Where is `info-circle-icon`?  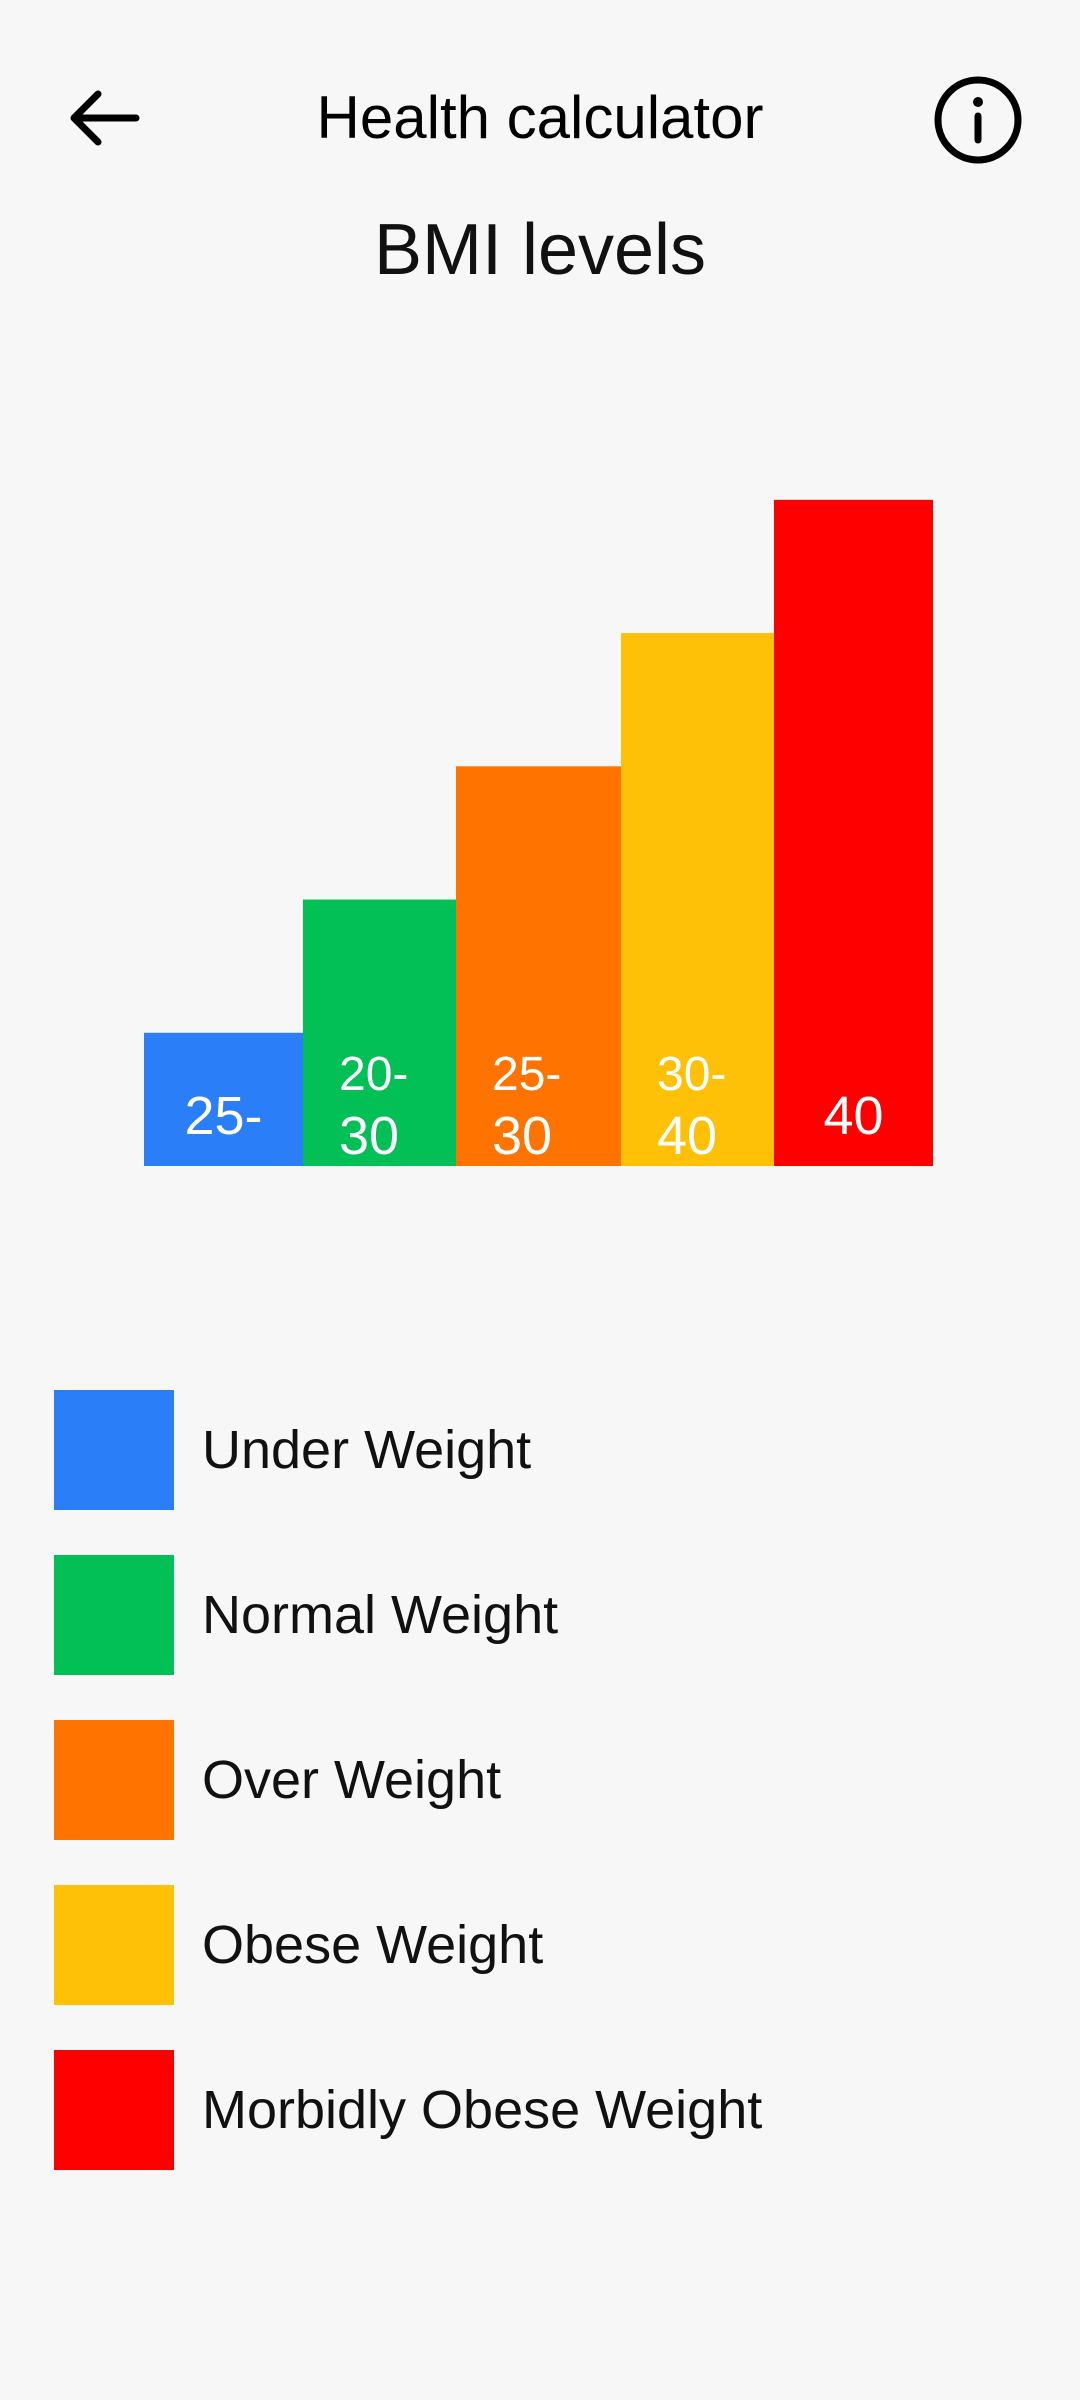
info-circle-icon is located at coordinates (978, 120).